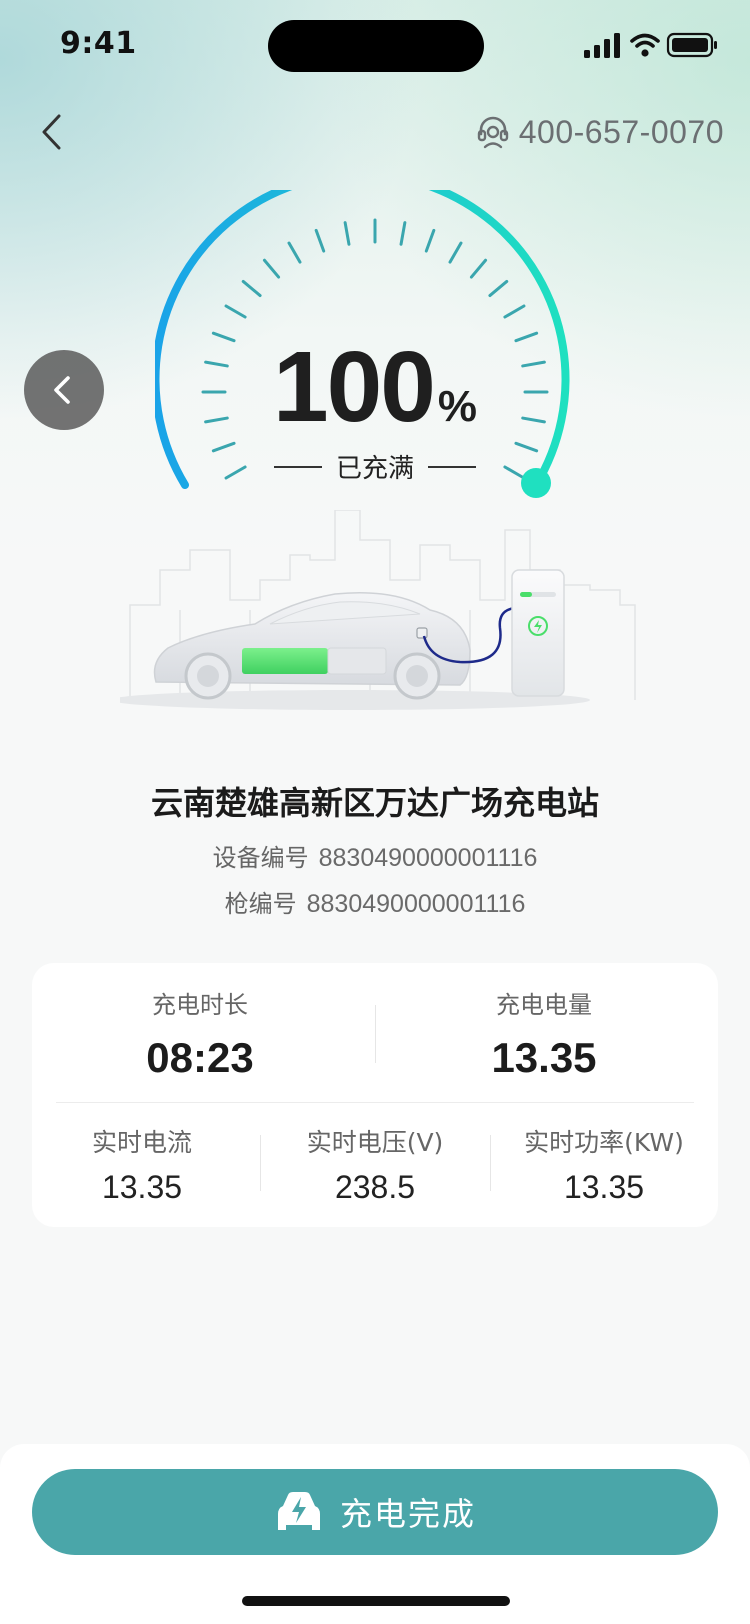  What do you see at coordinates (457, 406) in the screenshot?
I see `percent-unit: %` at bounding box center [457, 406].